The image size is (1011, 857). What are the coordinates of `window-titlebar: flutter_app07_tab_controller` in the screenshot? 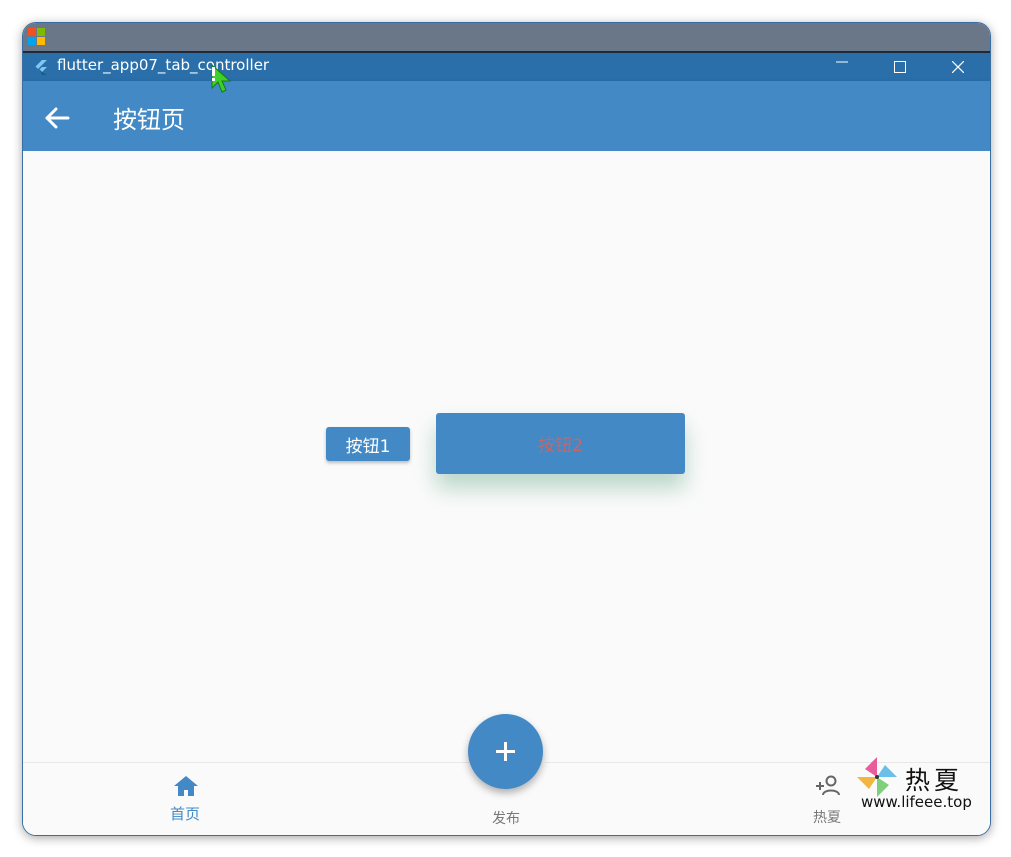 It's located at (506, 67).